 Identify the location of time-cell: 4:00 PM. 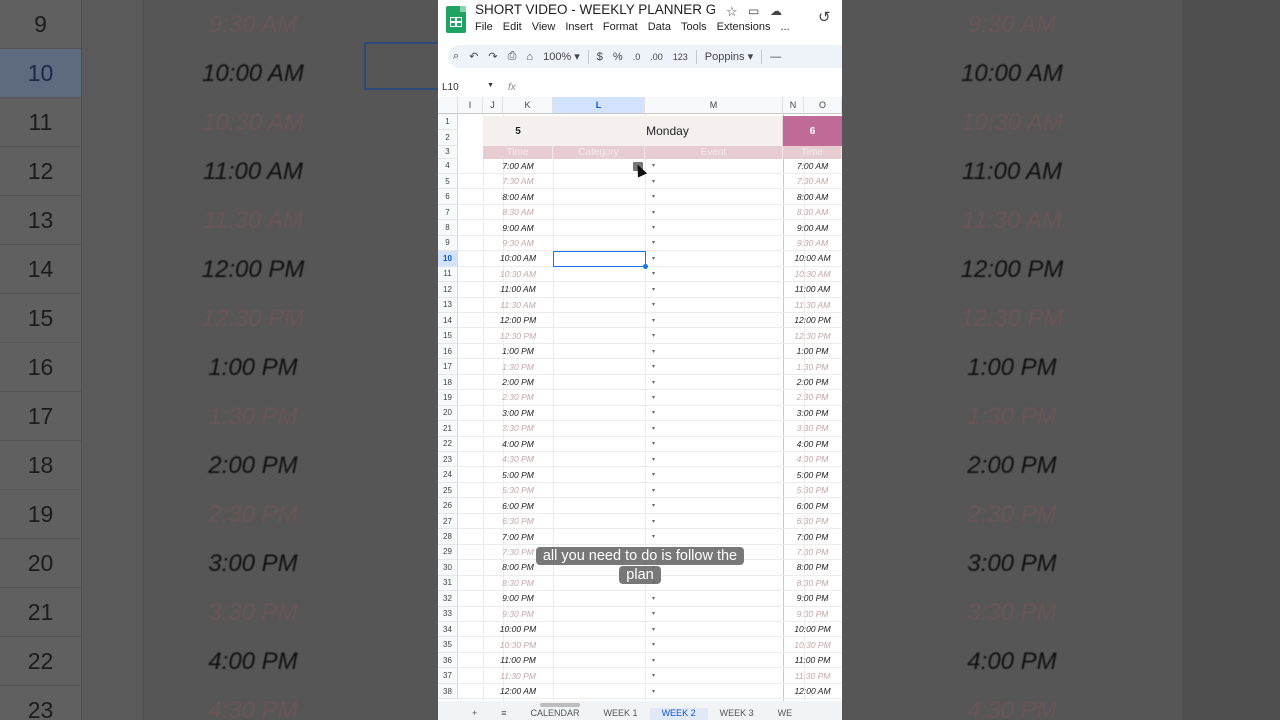
(518, 444).